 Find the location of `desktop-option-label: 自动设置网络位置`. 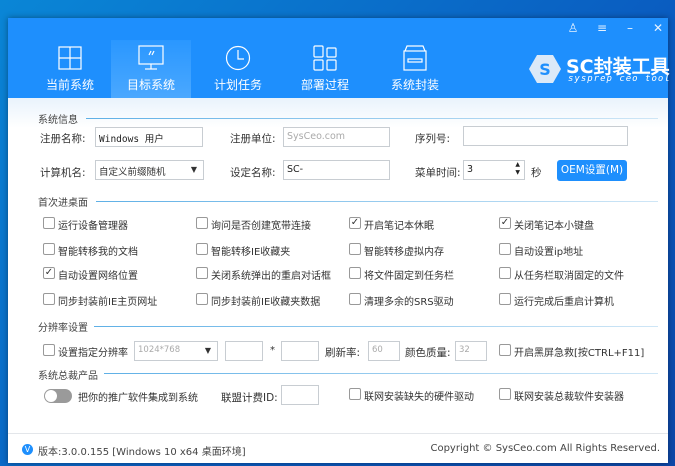

desktop-option-label: 自动设置网络位置 is located at coordinates (98, 276).